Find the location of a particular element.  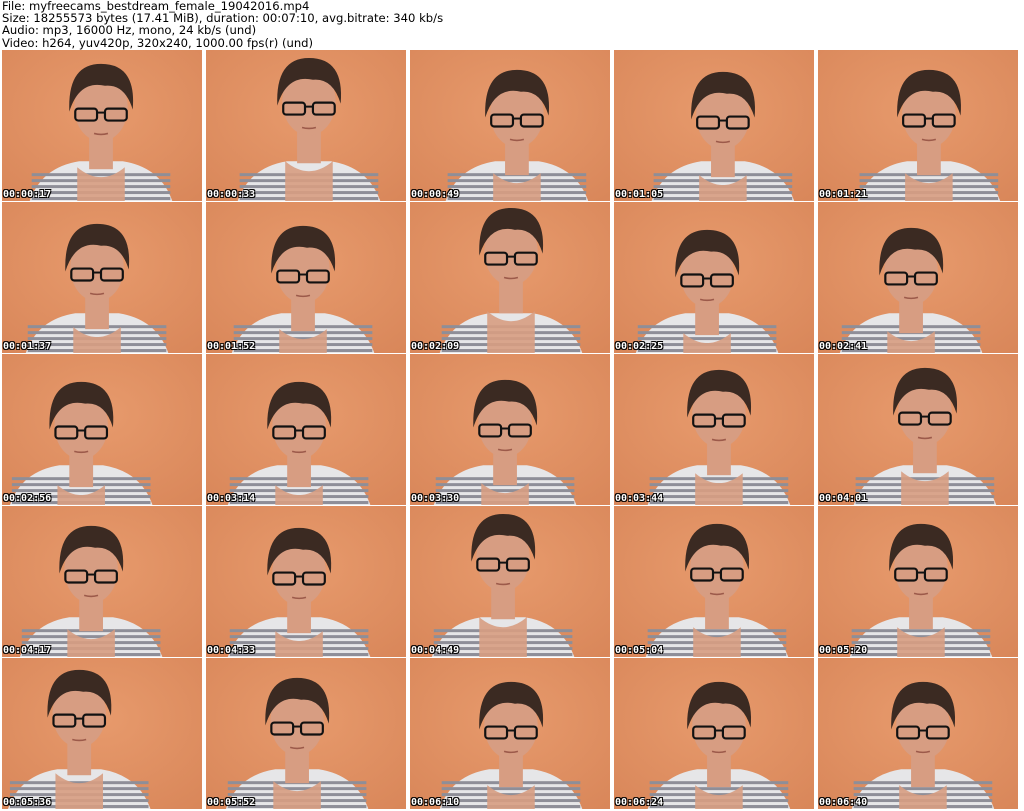

timestamp-label: 00:02:56 is located at coordinates (27, 498).